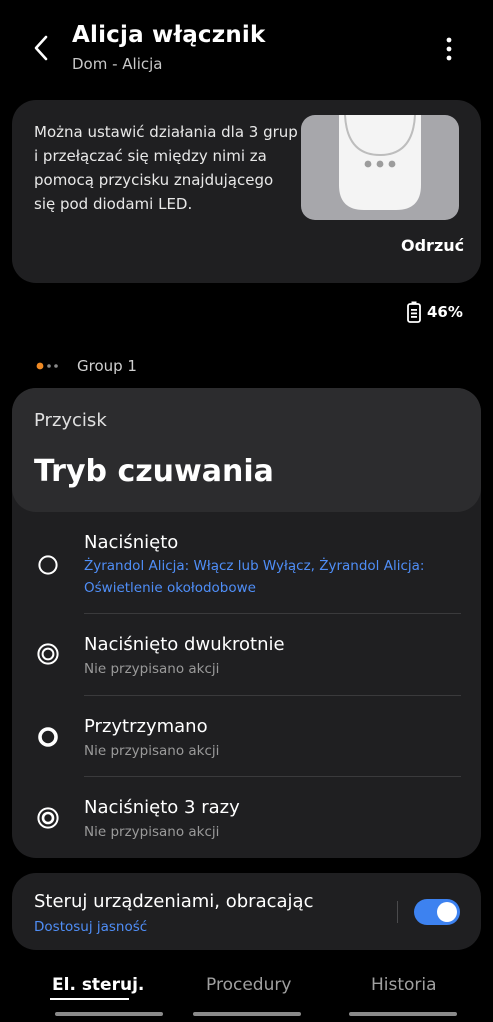 This screenshot has height=1022, width=493. What do you see at coordinates (380, 162) in the screenshot?
I see `switch-device-icon` at bounding box center [380, 162].